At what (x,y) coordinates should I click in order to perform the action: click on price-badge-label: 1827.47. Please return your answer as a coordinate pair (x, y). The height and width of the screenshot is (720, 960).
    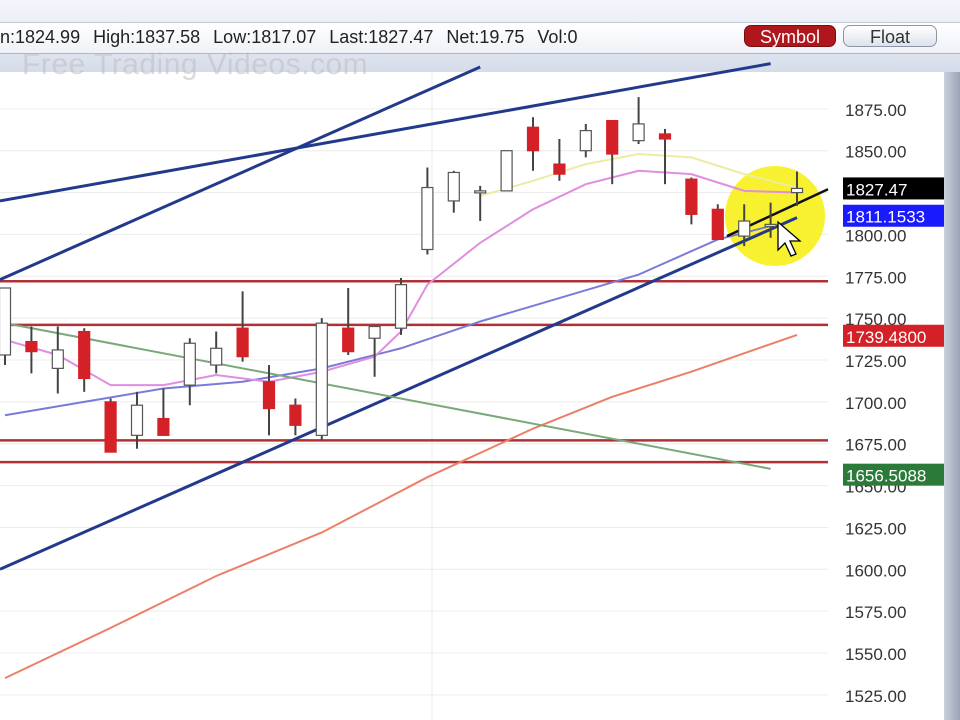
    Looking at the image, I should click on (876, 189).